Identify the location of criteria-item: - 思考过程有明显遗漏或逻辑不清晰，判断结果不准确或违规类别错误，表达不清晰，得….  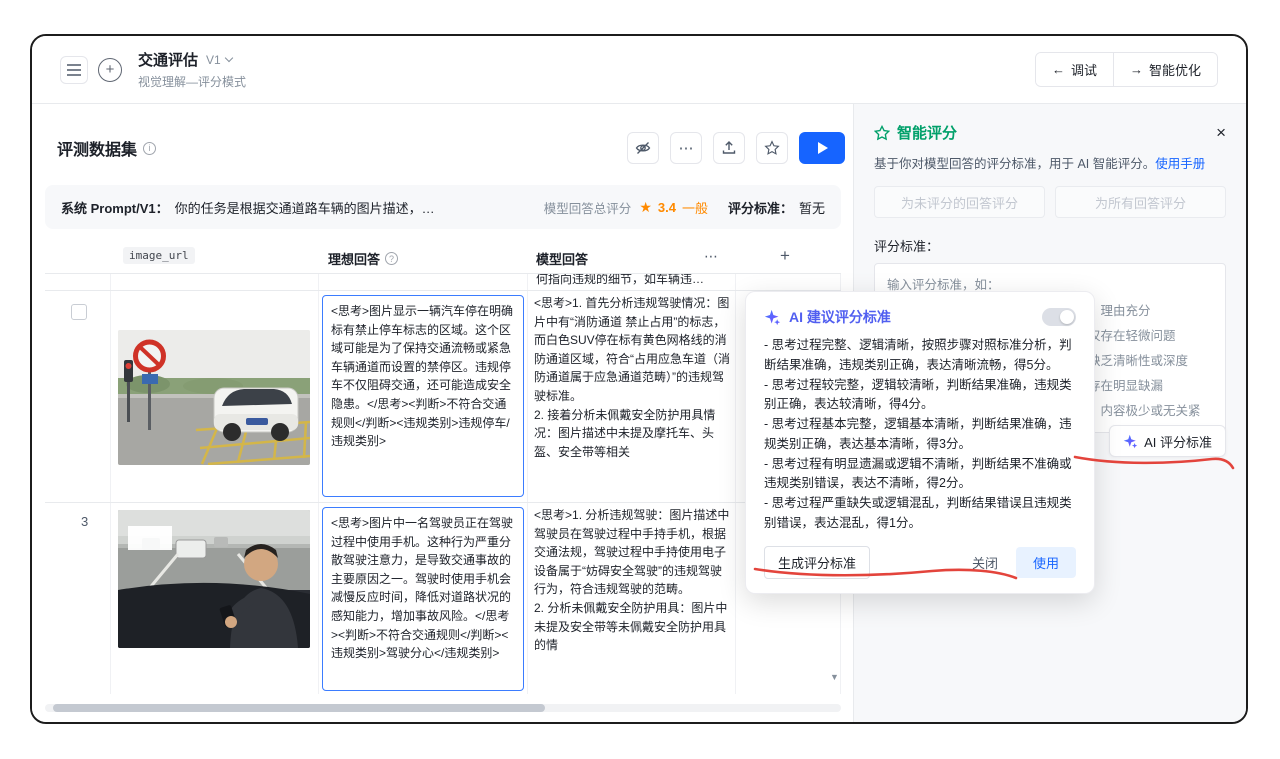
(918, 473).